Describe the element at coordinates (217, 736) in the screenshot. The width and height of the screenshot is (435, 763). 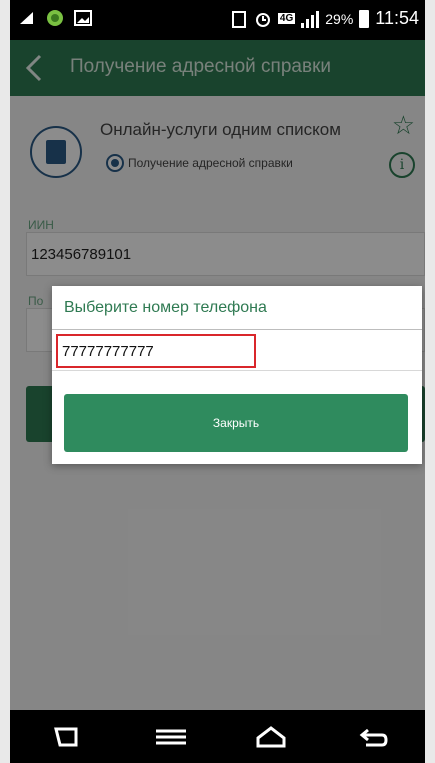
I see `navigation-bar` at that location.